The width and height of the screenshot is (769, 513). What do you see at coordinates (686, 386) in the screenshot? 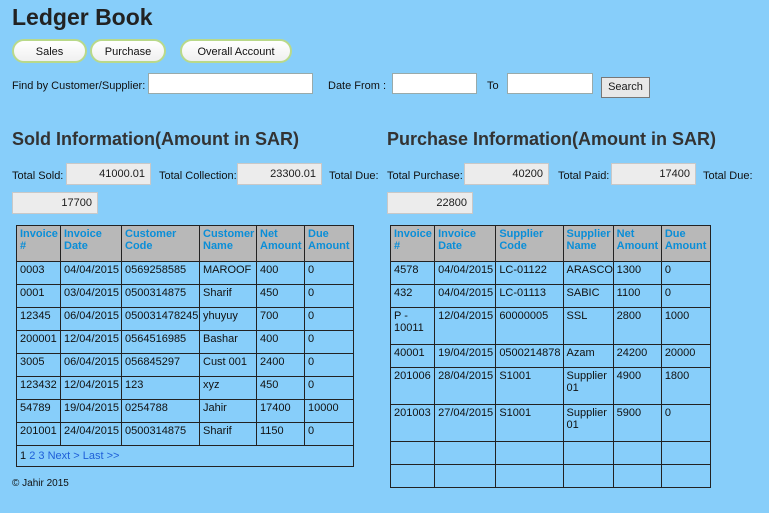
I see `purchase-table-cell: 1800` at bounding box center [686, 386].